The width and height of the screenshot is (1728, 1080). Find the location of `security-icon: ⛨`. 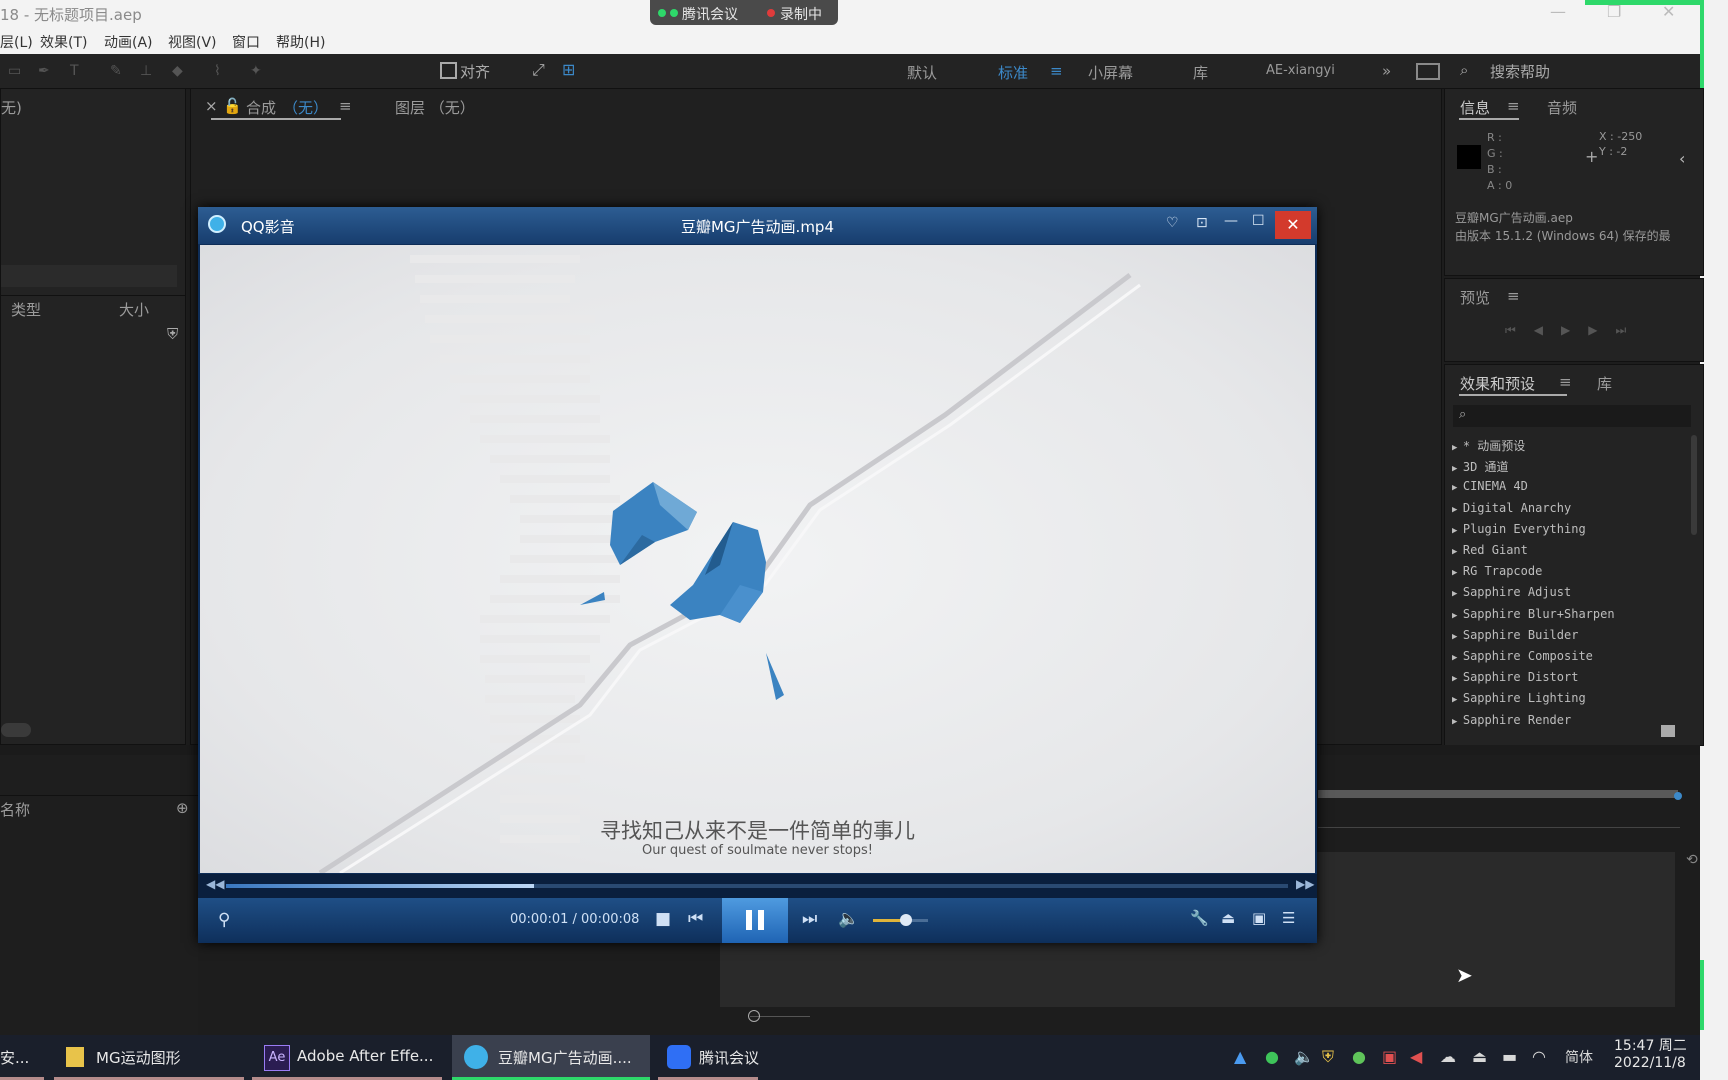

security-icon: ⛨ is located at coordinates (1328, 1057).